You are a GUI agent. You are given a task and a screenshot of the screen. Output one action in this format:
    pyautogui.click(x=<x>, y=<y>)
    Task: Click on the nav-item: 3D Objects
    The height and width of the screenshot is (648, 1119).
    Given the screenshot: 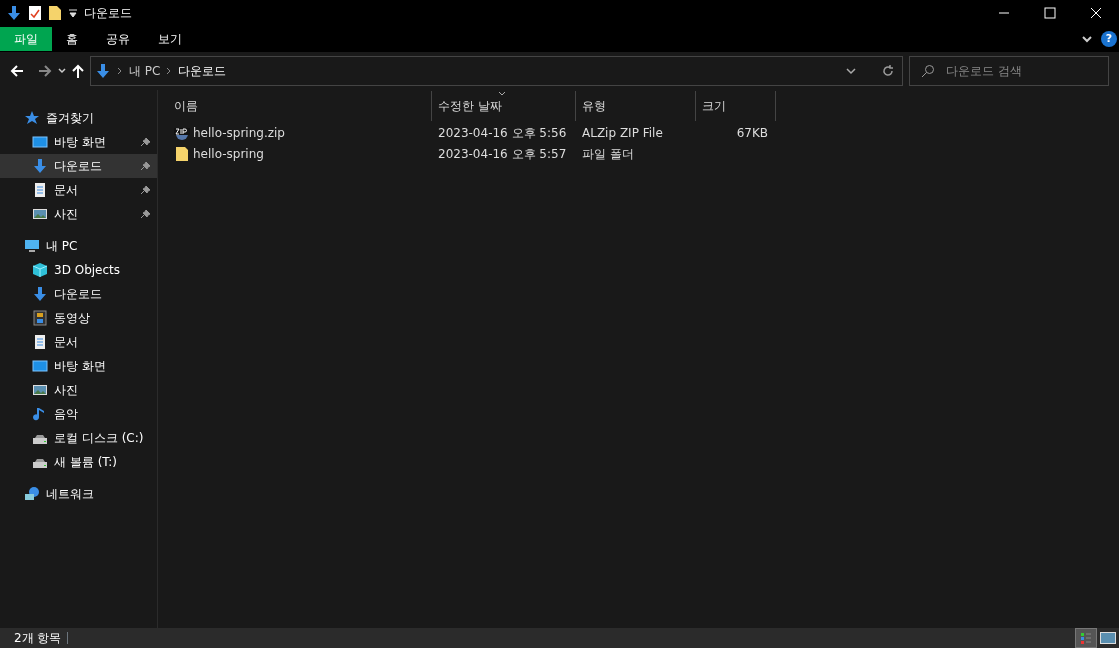 What is the action you would take?
    pyautogui.click(x=78, y=270)
    